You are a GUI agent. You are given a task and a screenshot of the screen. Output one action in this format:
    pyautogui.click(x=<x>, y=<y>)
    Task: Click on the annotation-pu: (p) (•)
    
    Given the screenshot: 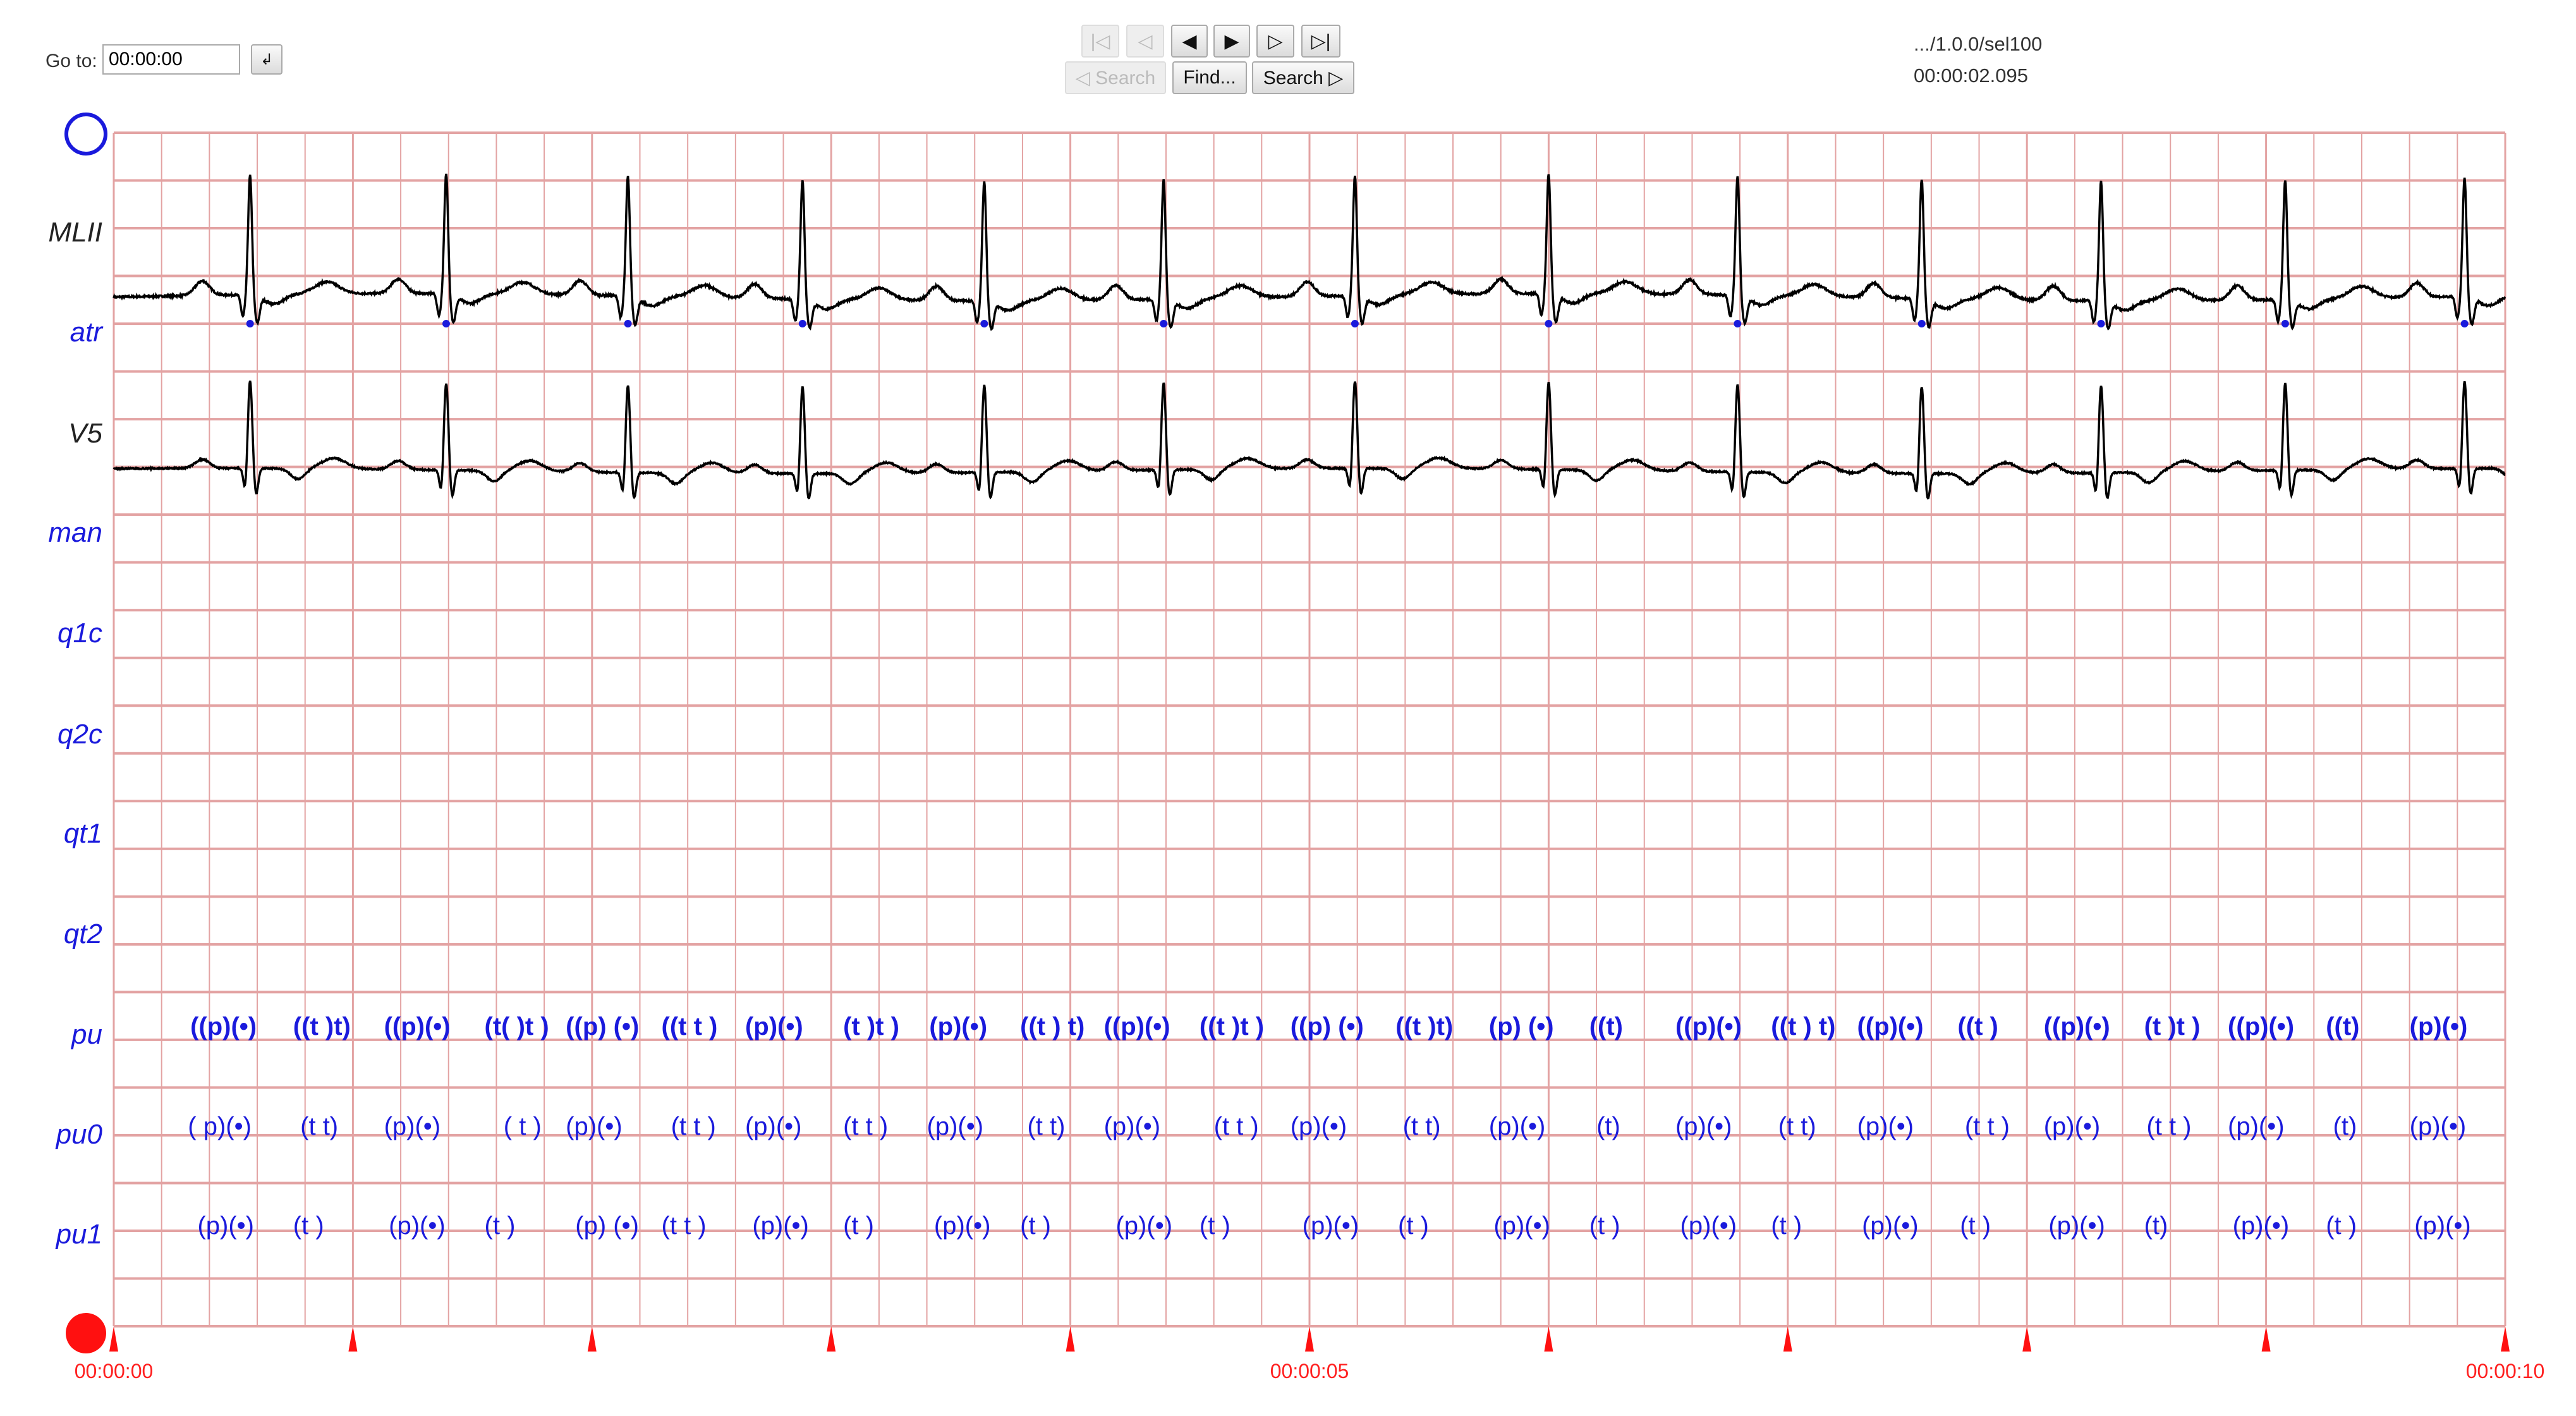 What is the action you would take?
    pyautogui.click(x=1522, y=1027)
    